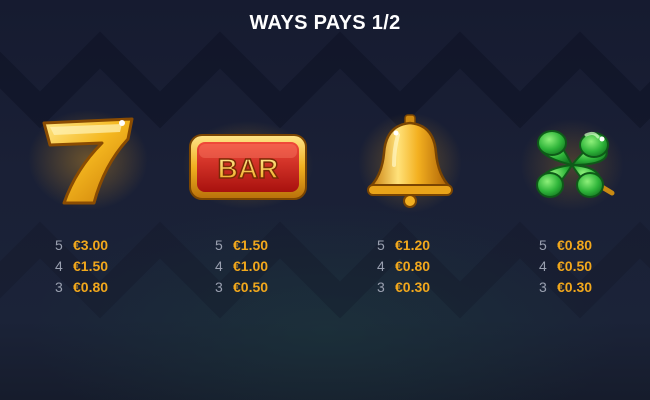  I want to click on pay-row: 4 €0.80, so click(432, 266).